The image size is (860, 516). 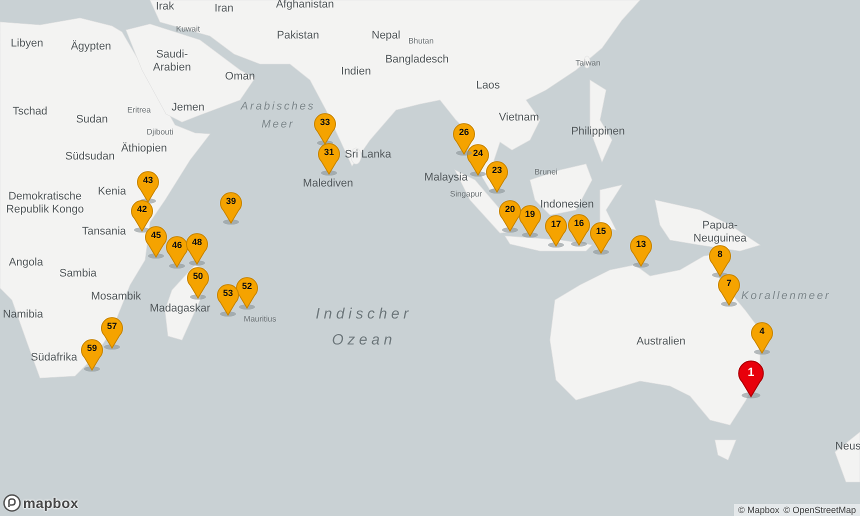 I want to click on map-marker: 13, so click(x=641, y=251).